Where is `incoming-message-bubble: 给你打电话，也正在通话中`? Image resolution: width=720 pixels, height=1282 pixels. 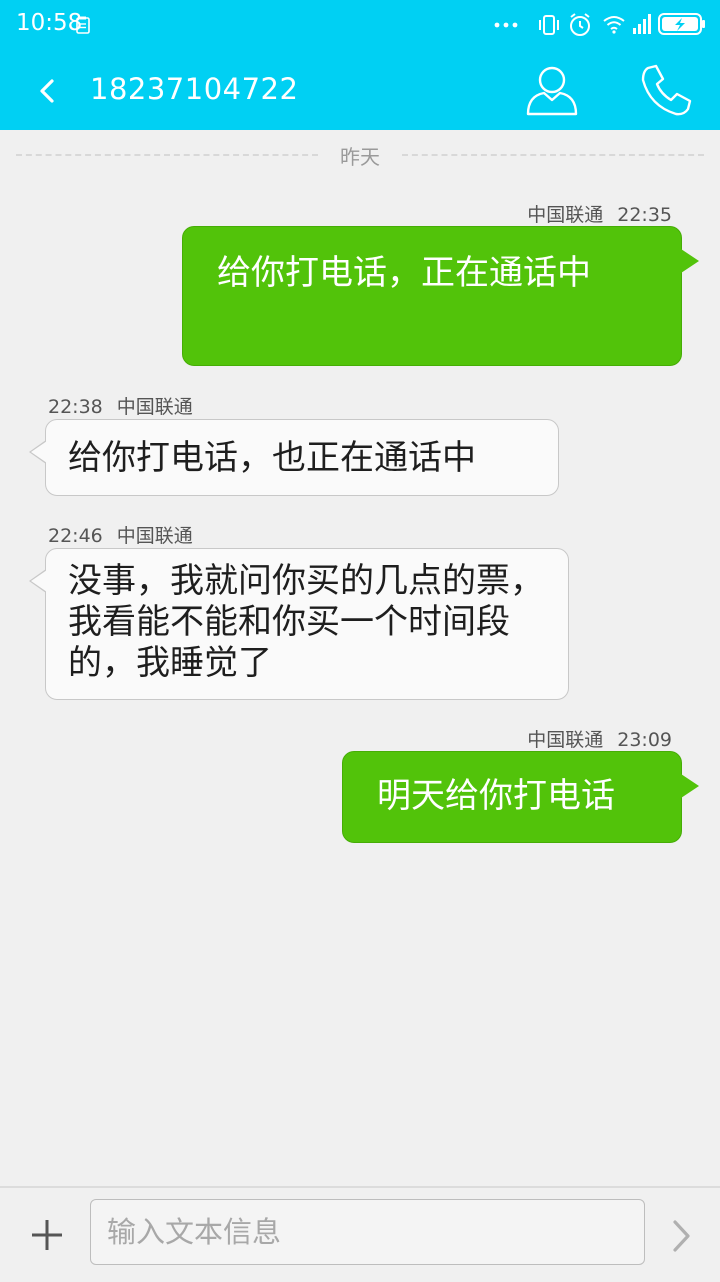
incoming-message-bubble: 给你打电话，也正在通话中 is located at coordinates (294, 457).